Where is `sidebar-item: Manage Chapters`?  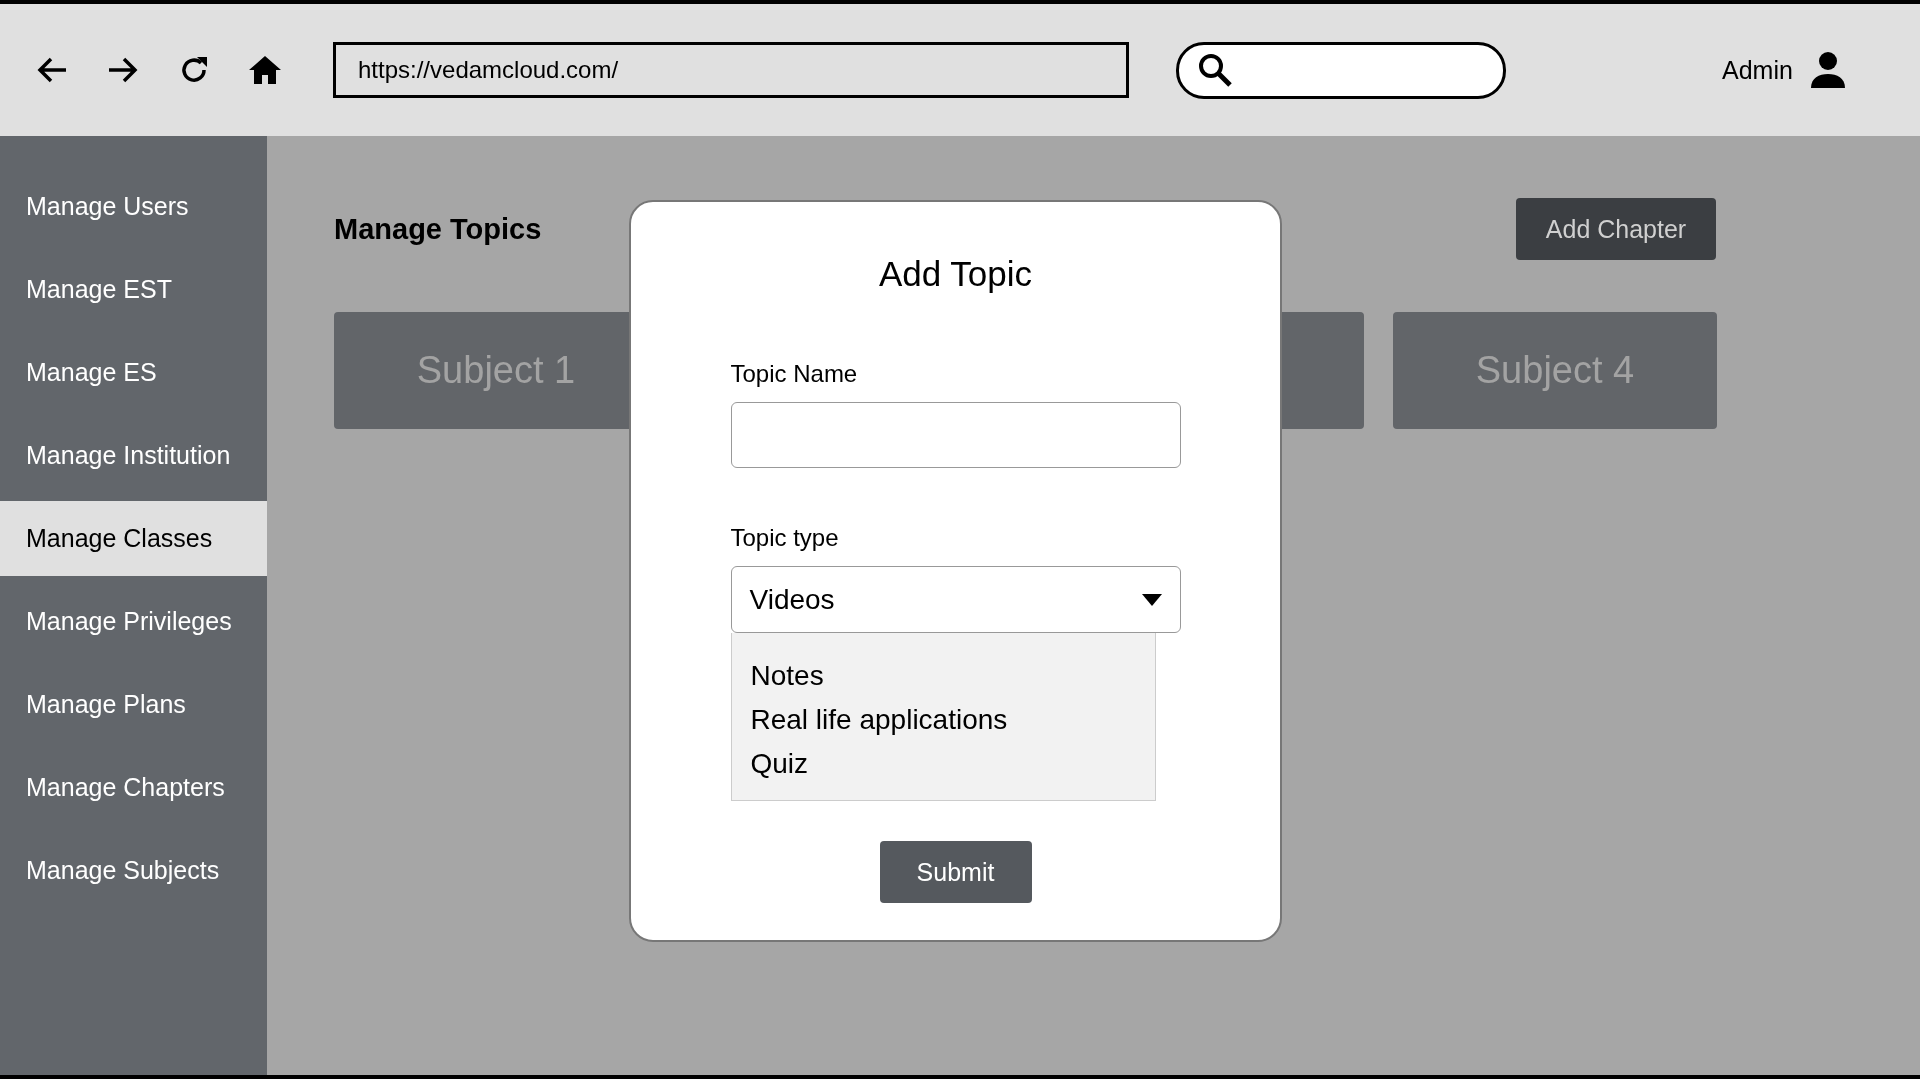
sidebar-item: Manage Chapters is located at coordinates (133, 787).